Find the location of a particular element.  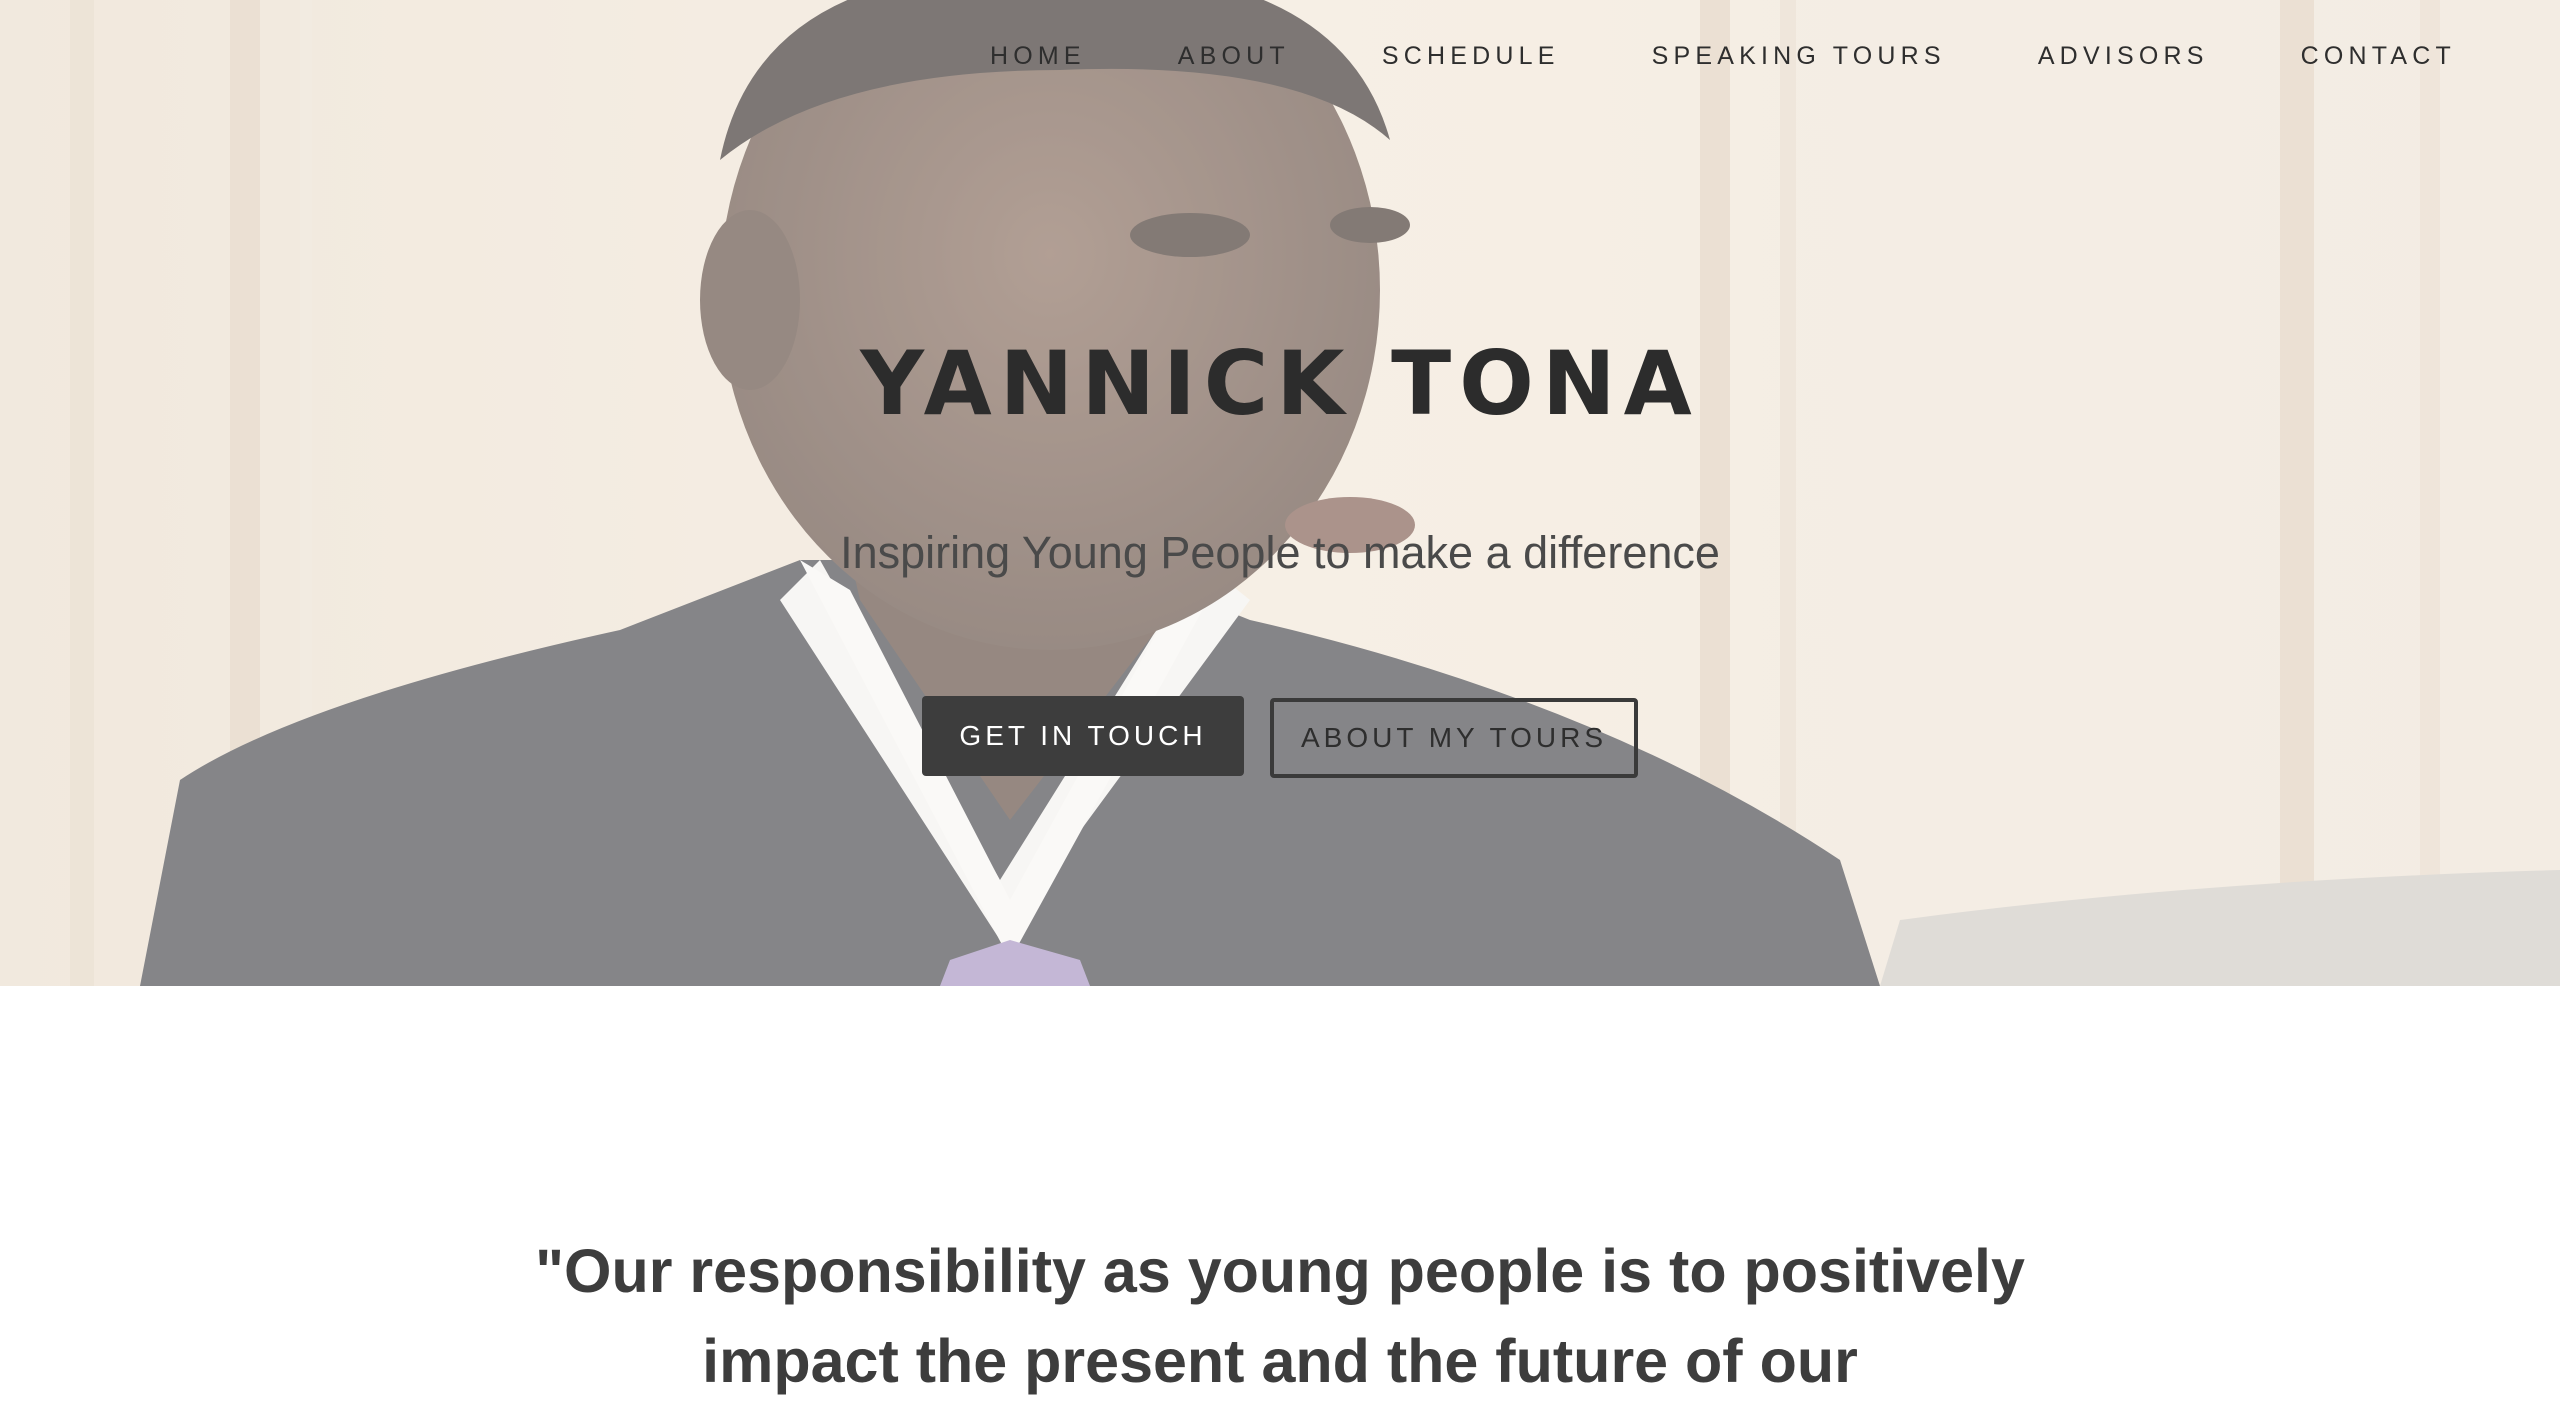

nav-advisors: ADVISORS is located at coordinates (2123, 56).